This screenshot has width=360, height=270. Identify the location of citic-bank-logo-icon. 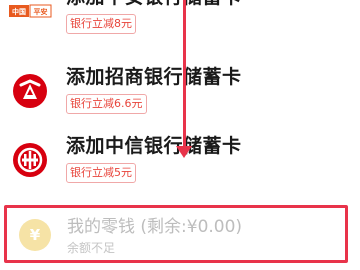
(30, 160).